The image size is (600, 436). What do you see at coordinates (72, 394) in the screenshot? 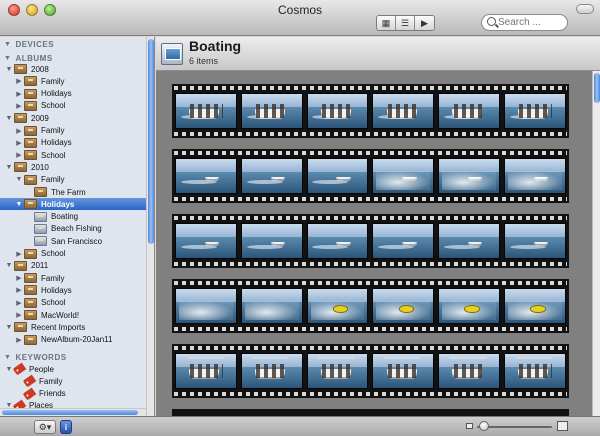
I see `keyword-item-friends: Friends` at bounding box center [72, 394].